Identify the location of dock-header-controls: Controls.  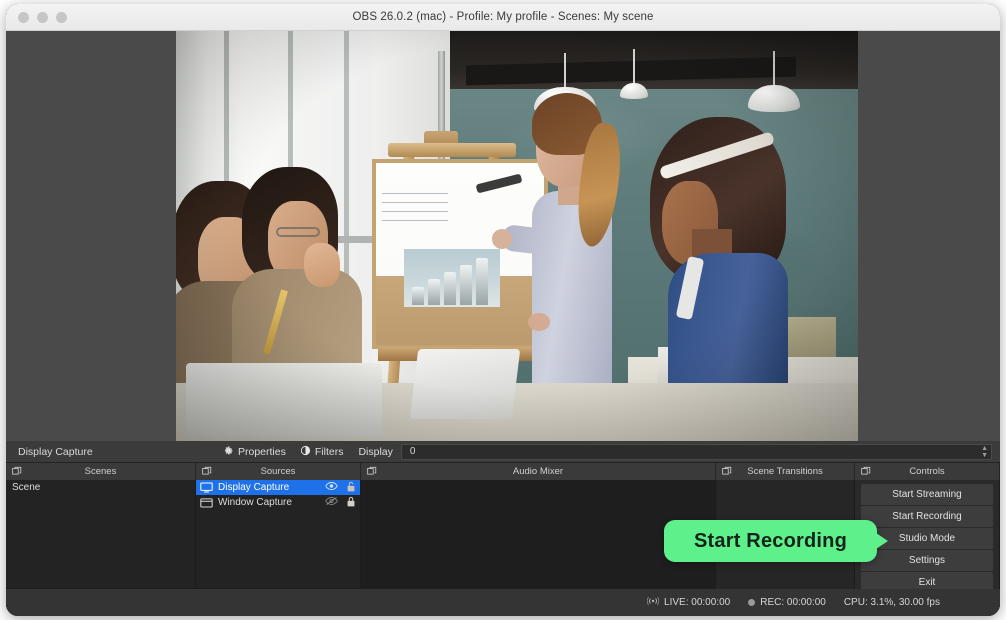
(927, 471).